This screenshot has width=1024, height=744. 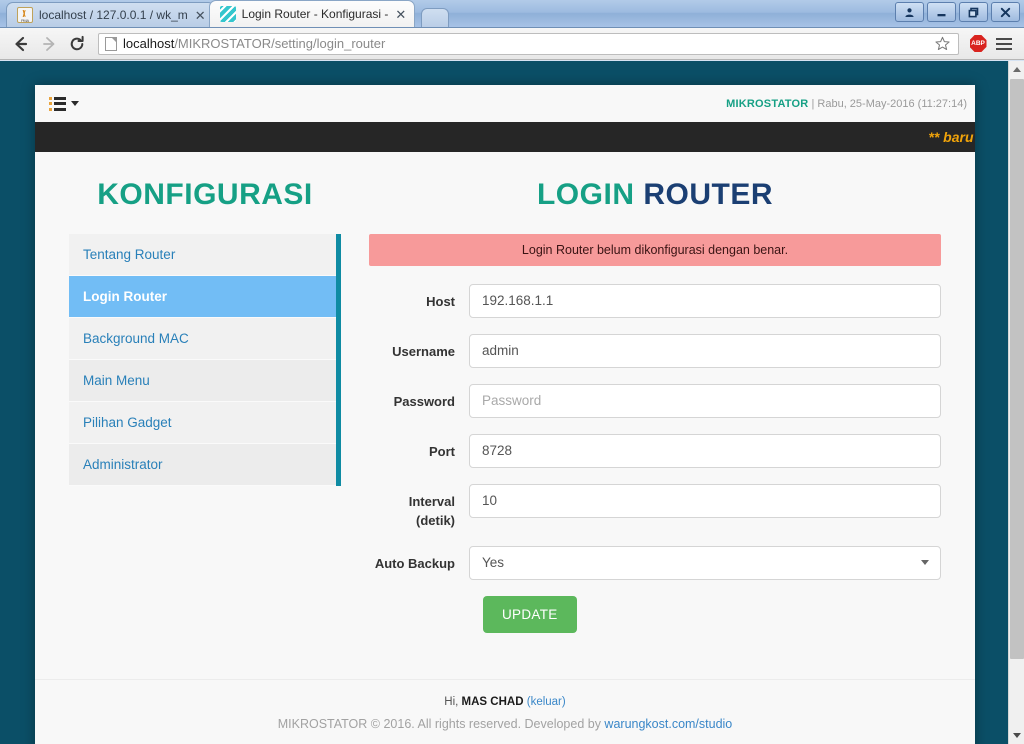 I want to click on logout-link: (keluar), so click(x=546, y=702).